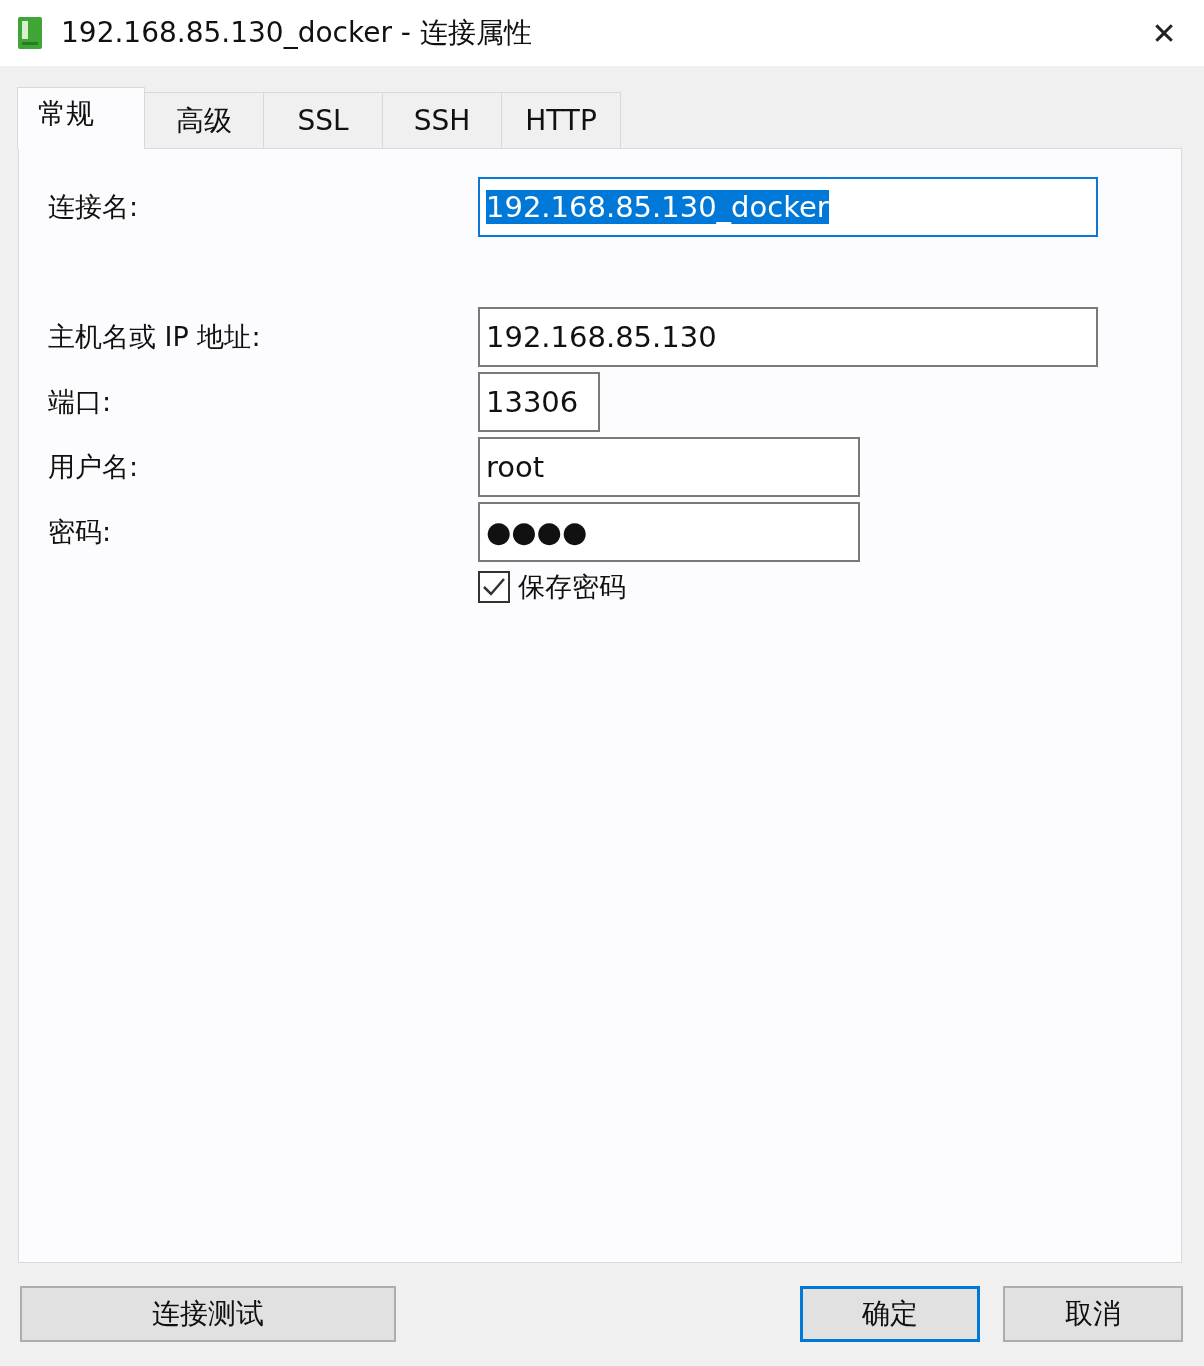 The height and width of the screenshot is (1366, 1204). Describe the element at coordinates (669, 532) in the screenshot. I see `input-field: ●●●●` at that location.